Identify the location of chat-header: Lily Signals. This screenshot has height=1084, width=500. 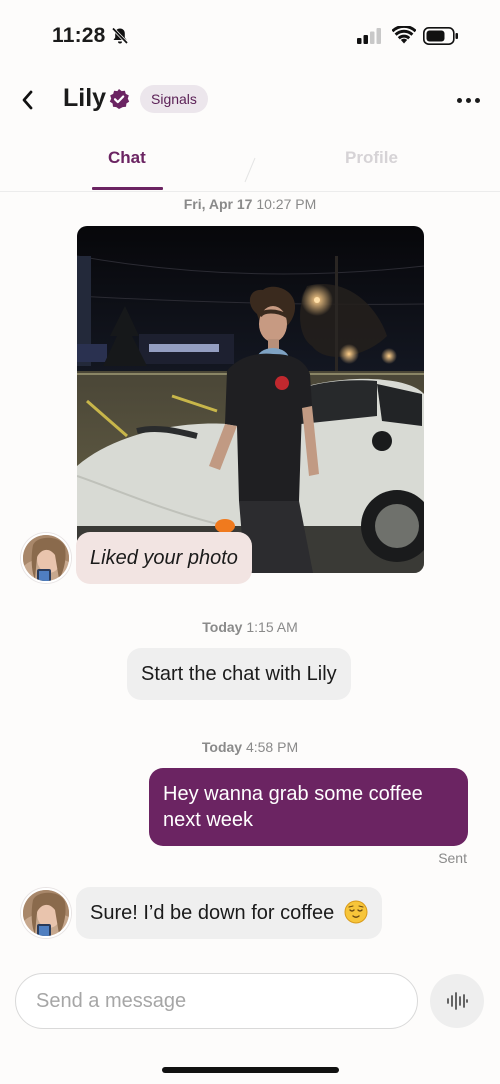
(250, 100).